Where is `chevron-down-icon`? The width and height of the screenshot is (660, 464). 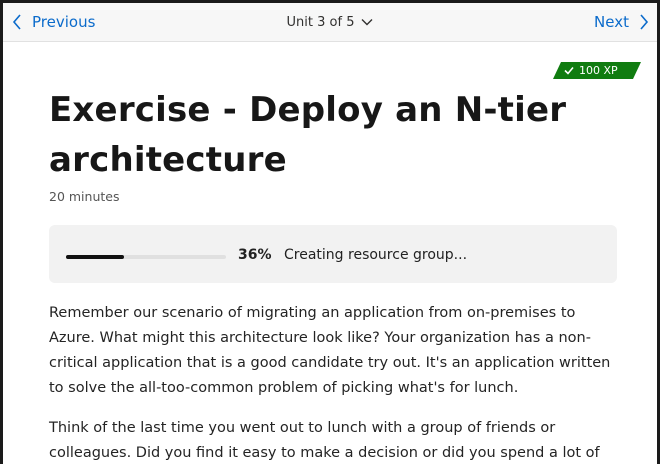
chevron-down-icon is located at coordinates (367, 22).